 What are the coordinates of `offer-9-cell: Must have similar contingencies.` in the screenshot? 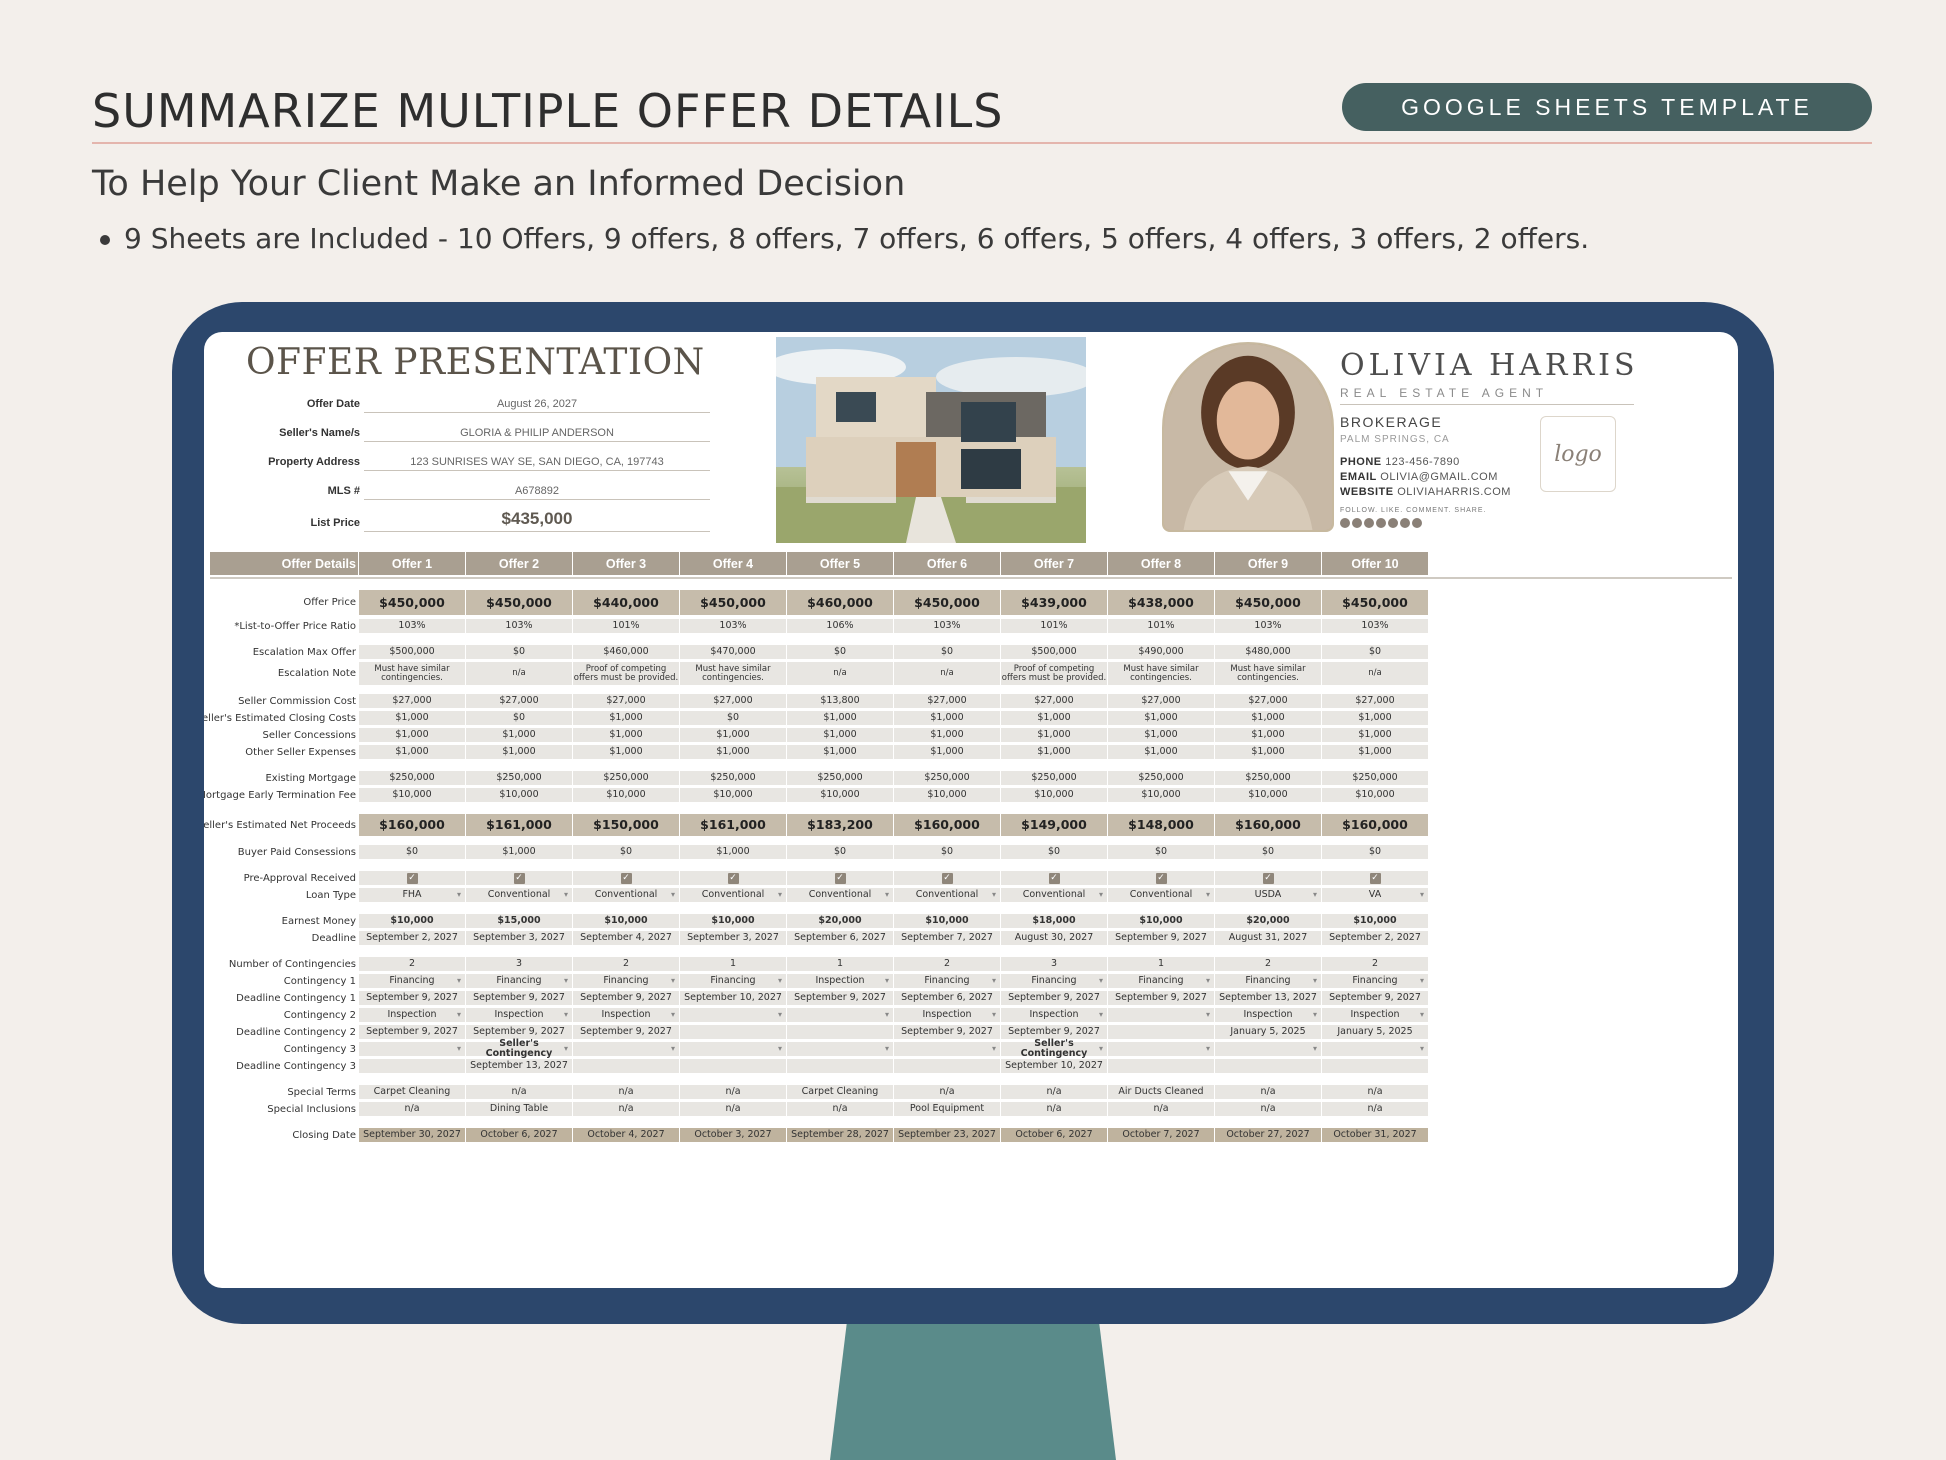 It's located at (1268, 673).